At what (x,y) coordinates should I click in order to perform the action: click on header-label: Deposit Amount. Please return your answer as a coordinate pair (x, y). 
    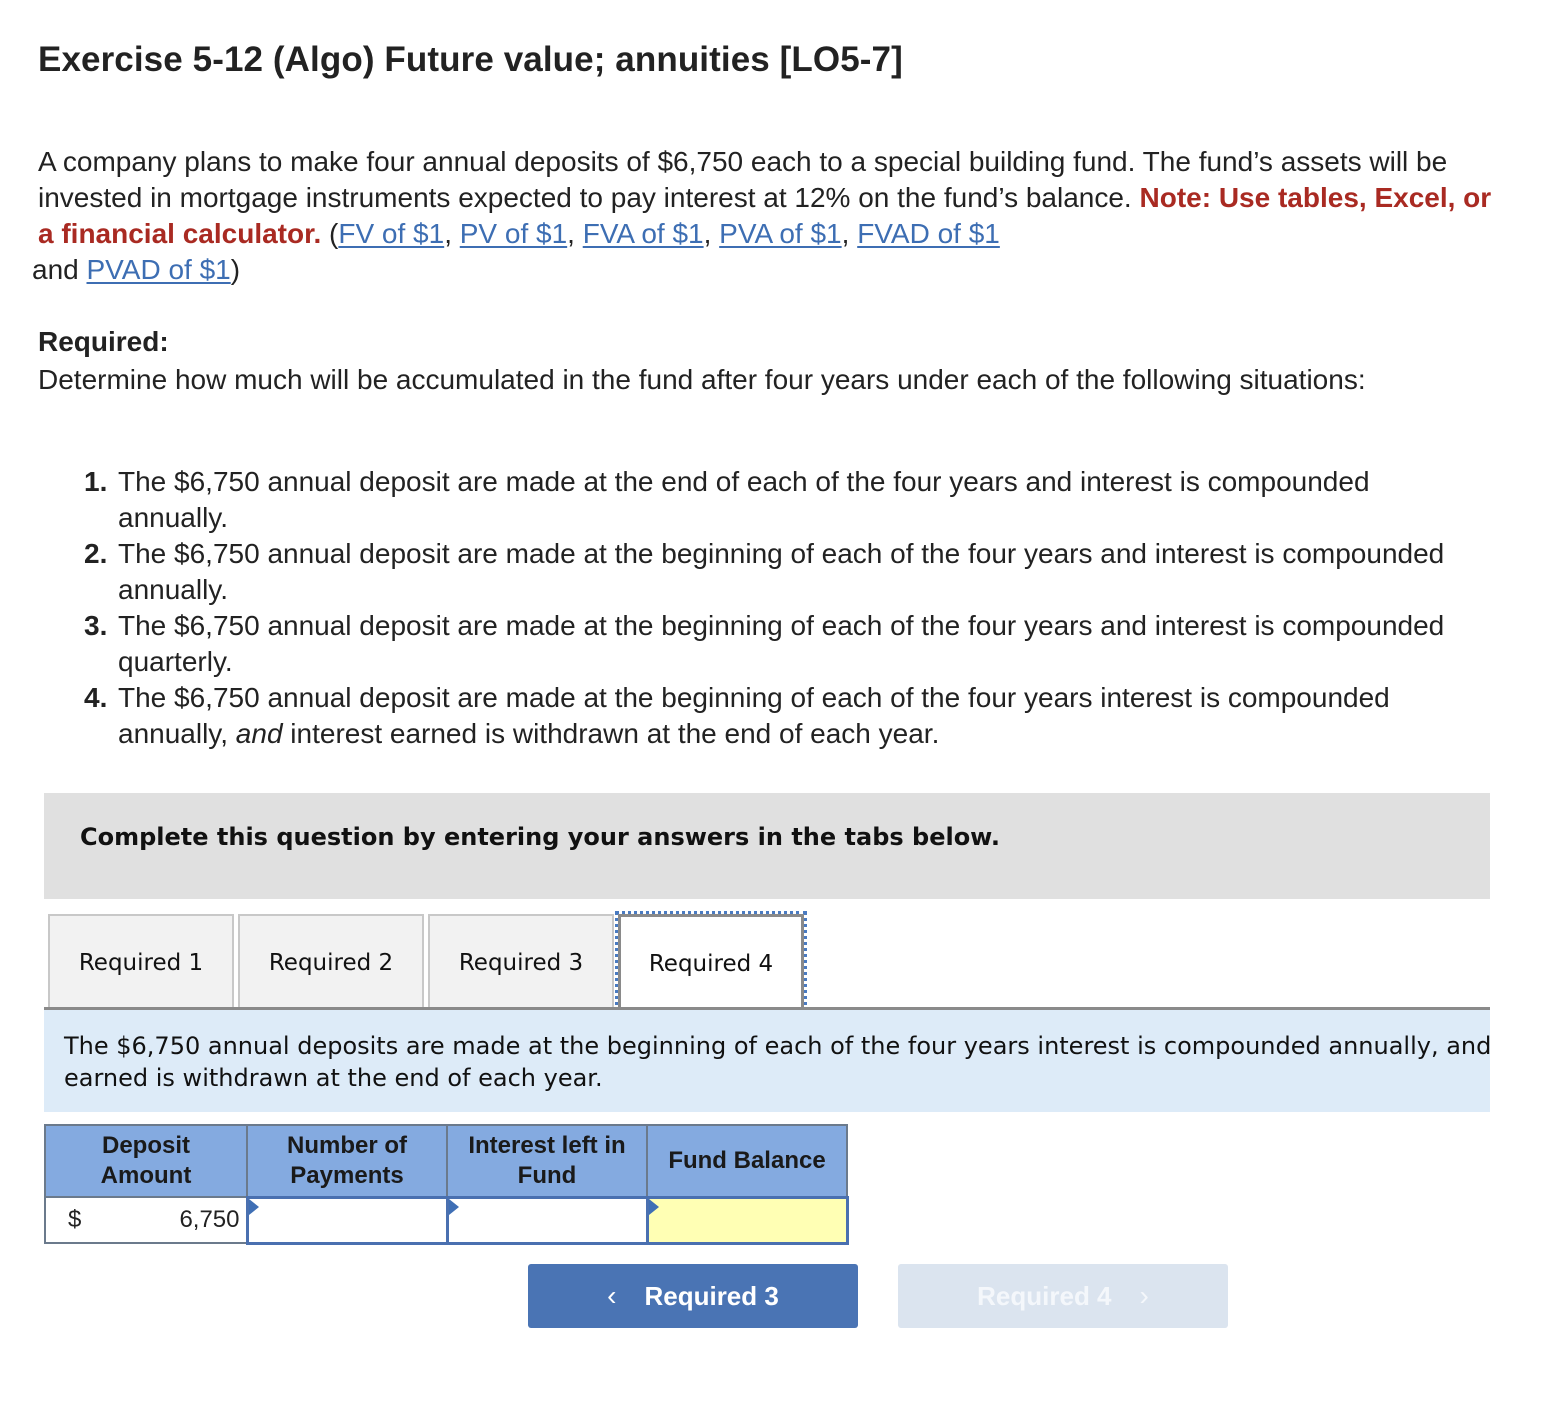
    Looking at the image, I should click on (146, 1160).